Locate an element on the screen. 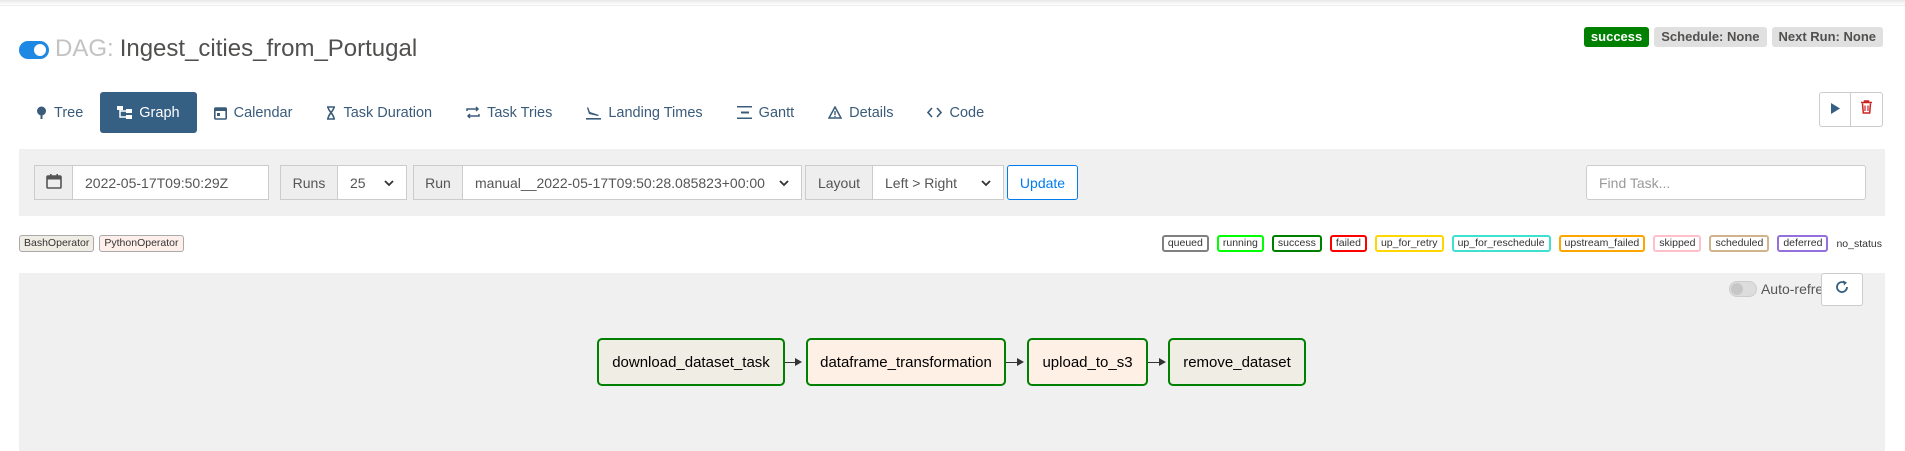 This screenshot has width=1905, height=451. next-run-badge: Next Run: None is located at coordinates (1827, 37).